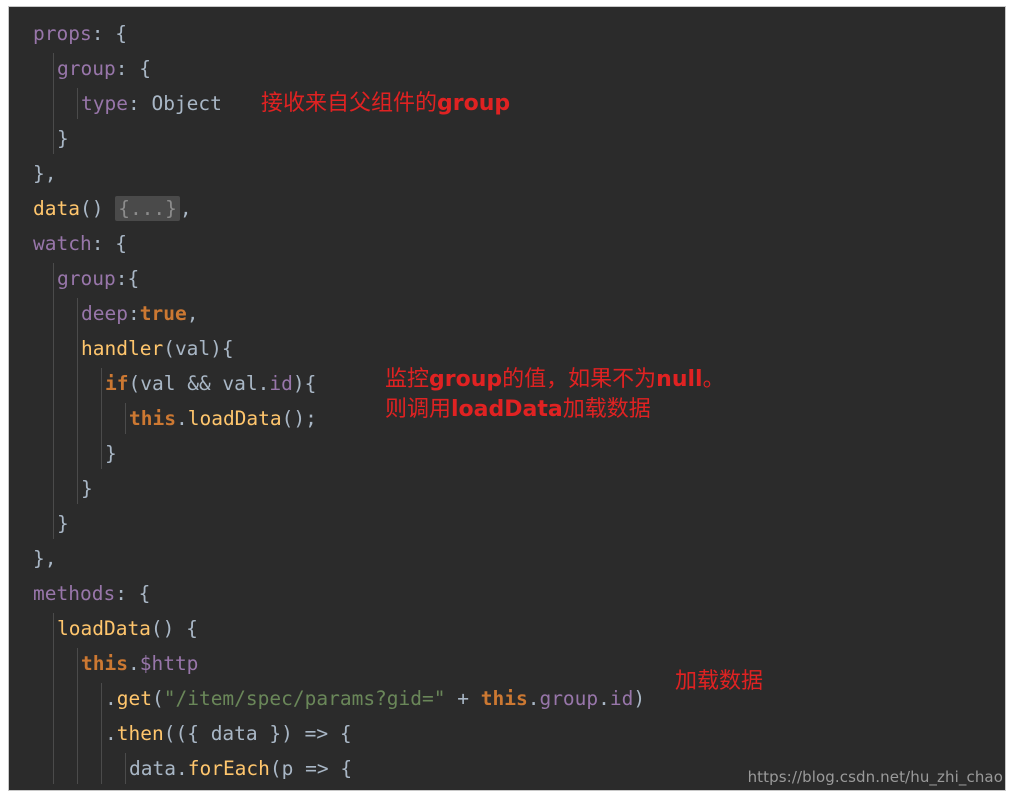 The image size is (1017, 797). I want to click on code-line: this.$http, so click(507, 663).